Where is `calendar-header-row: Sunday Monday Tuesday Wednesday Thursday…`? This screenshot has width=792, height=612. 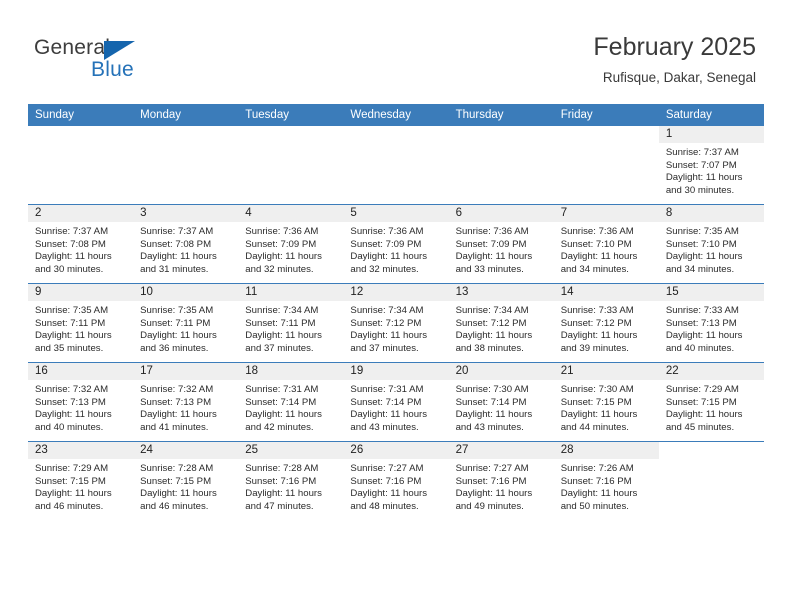
calendar-header-row: Sunday Monday Tuesday Wednesday Thursday… is located at coordinates (396, 115).